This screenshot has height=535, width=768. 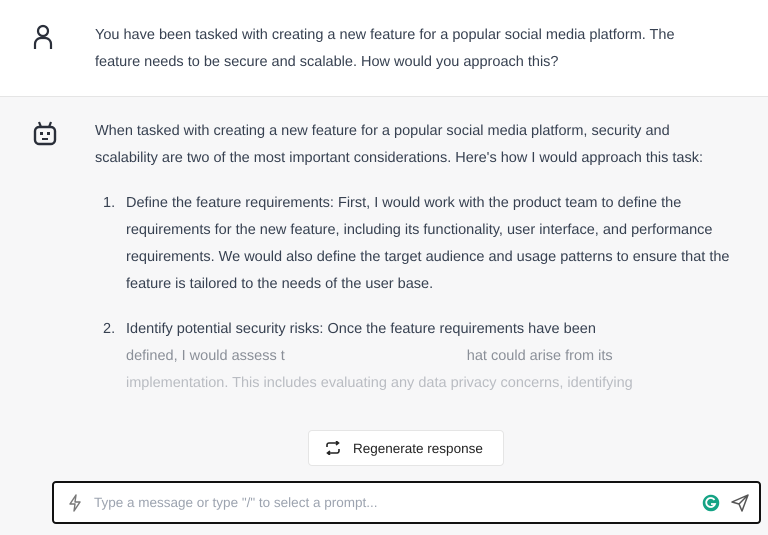 What do you see at coordinates (379, 383) in the screenshot?
I see `list-item-text: implementation. This includes evaluating any data privacy concerns, identifying` at bounding box center [379, 383].